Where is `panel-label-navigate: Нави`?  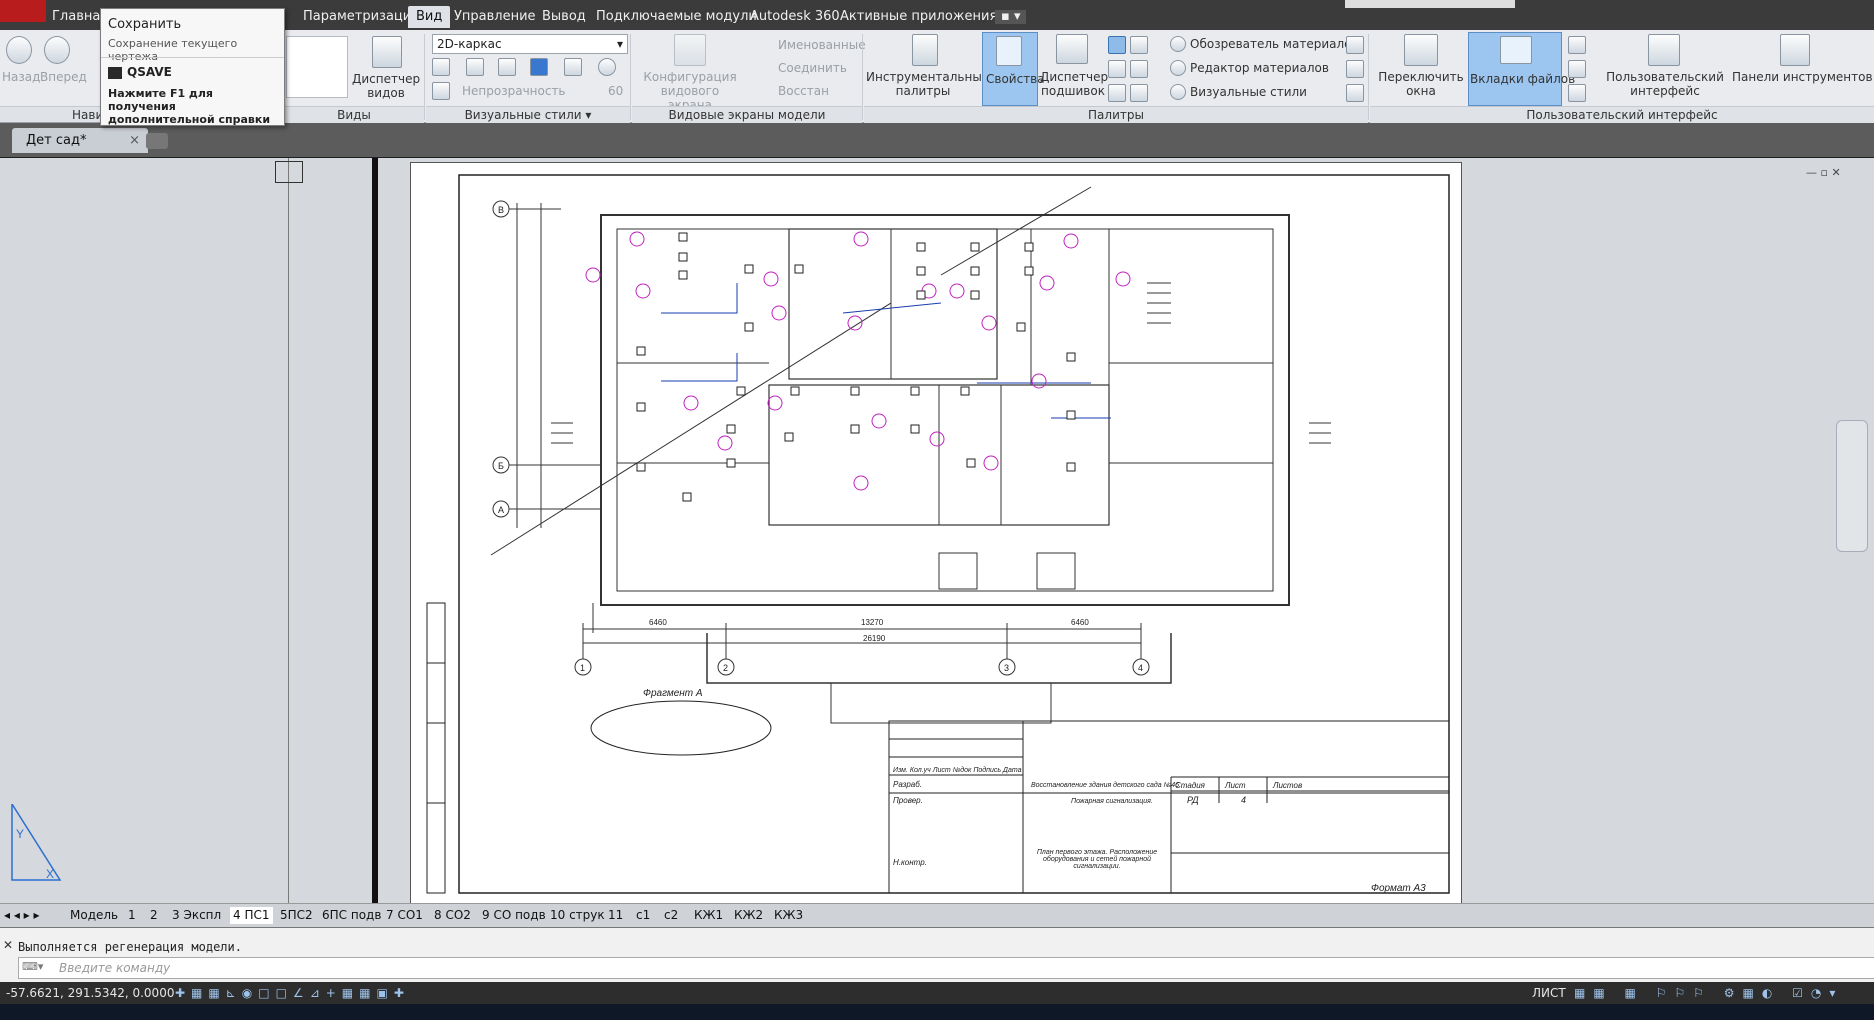 panel-label-navigate: Нави is located at coordinates (51, 114).